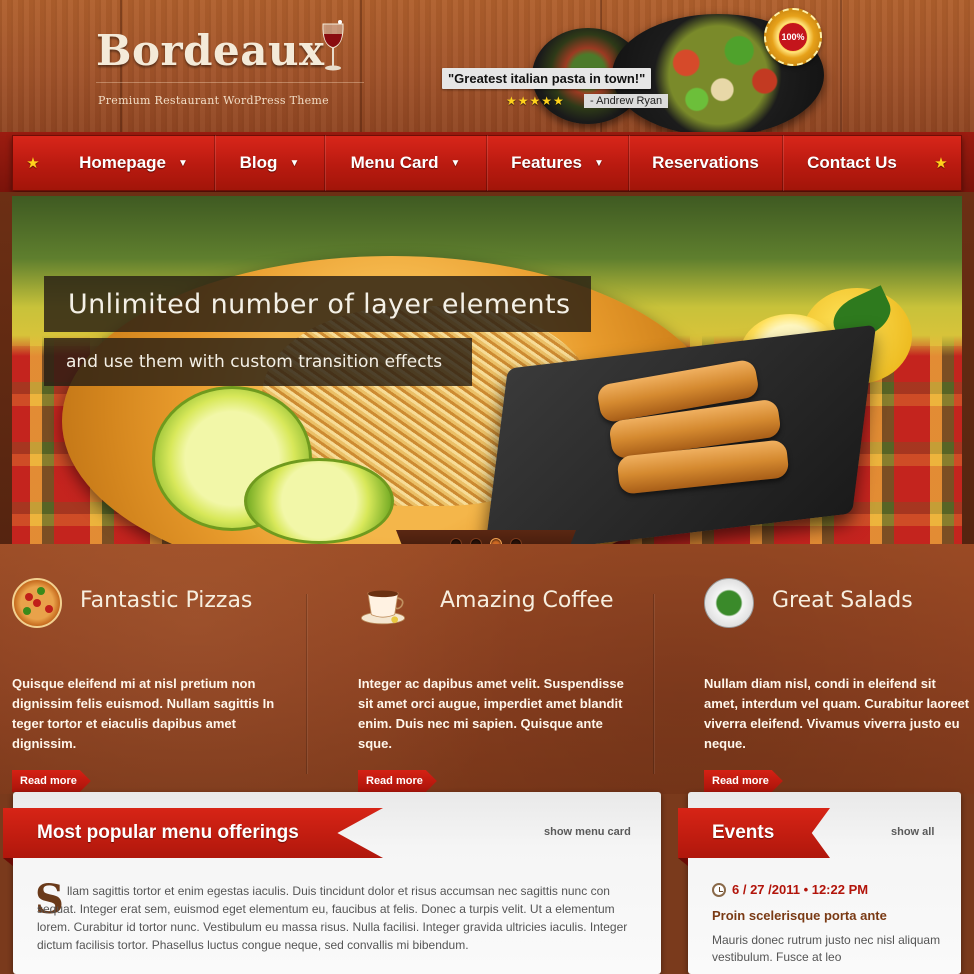  I want to click on nav-item-blog: Blog ▼, so click(270, 163).